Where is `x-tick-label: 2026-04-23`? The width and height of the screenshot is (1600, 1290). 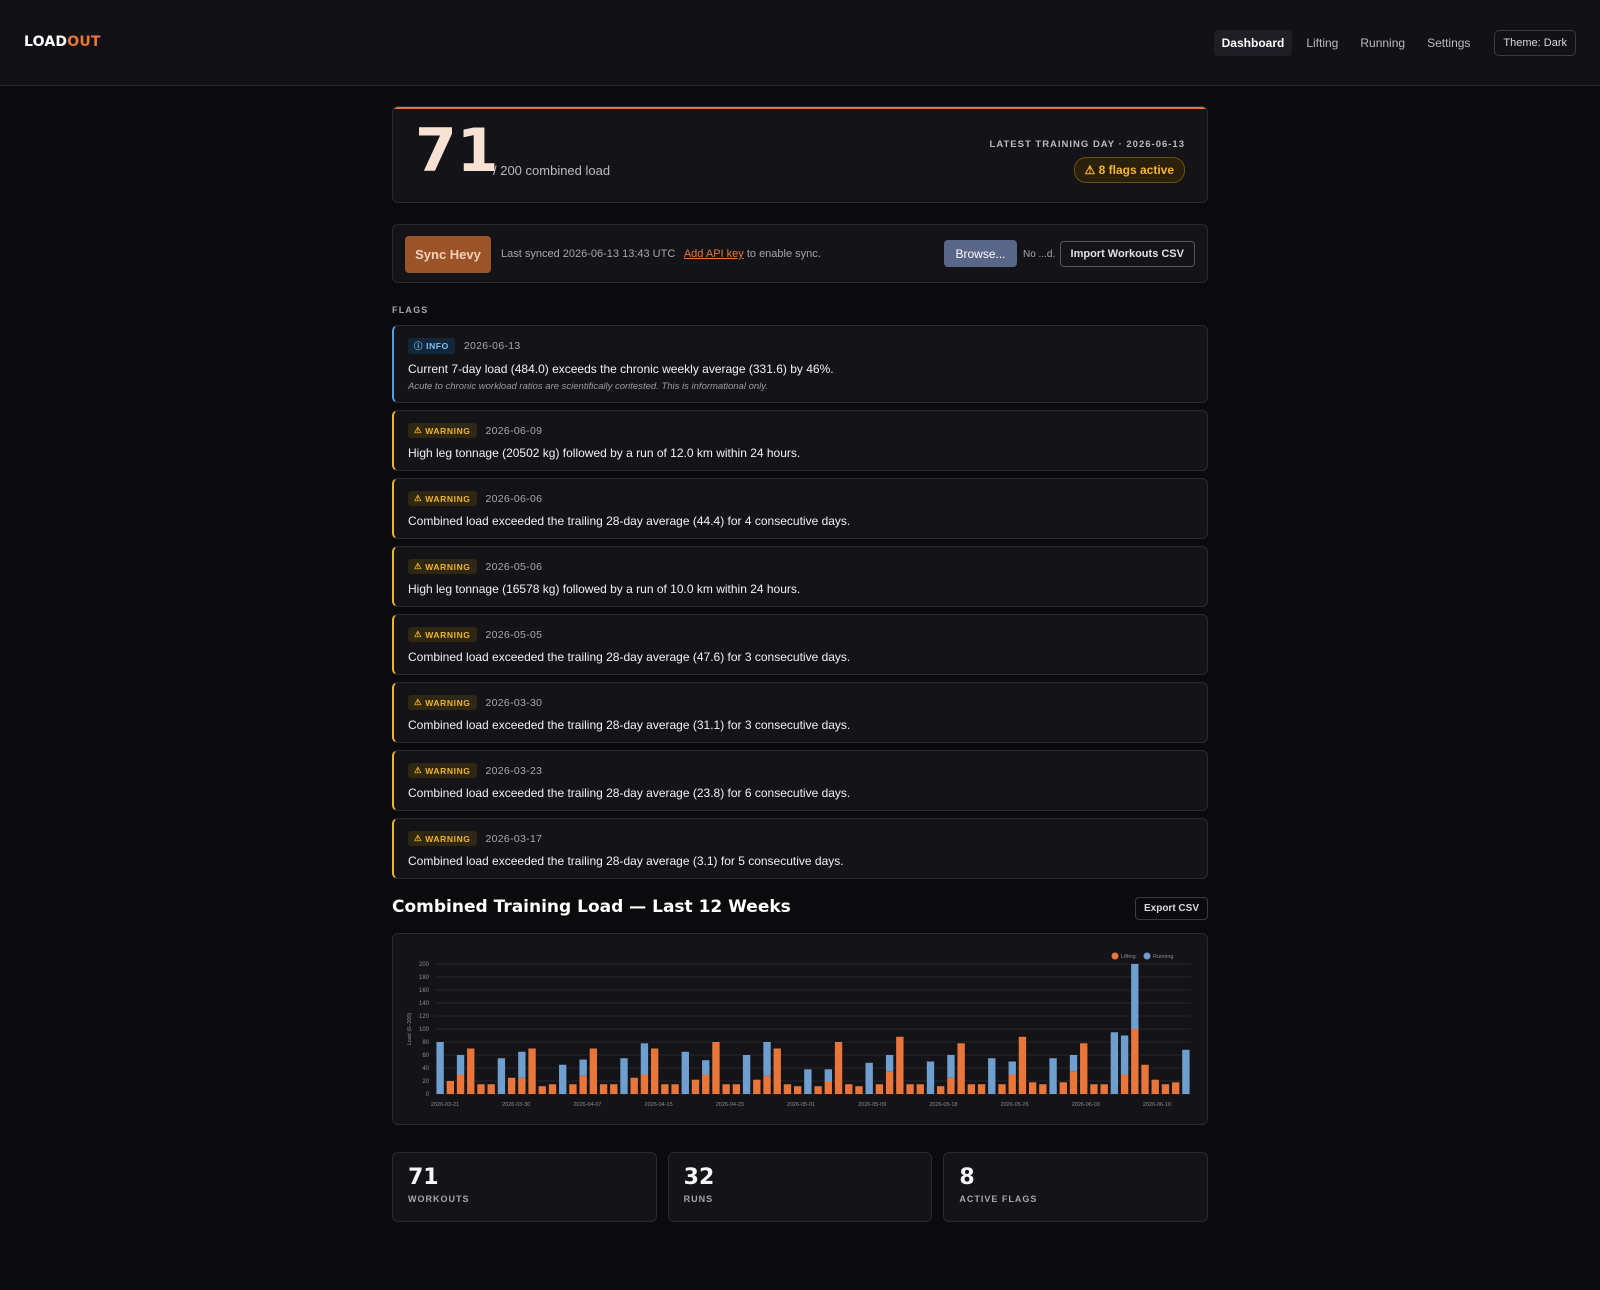 x-tick-label: 2026-04-23 is located at coordinates (730, 1105).